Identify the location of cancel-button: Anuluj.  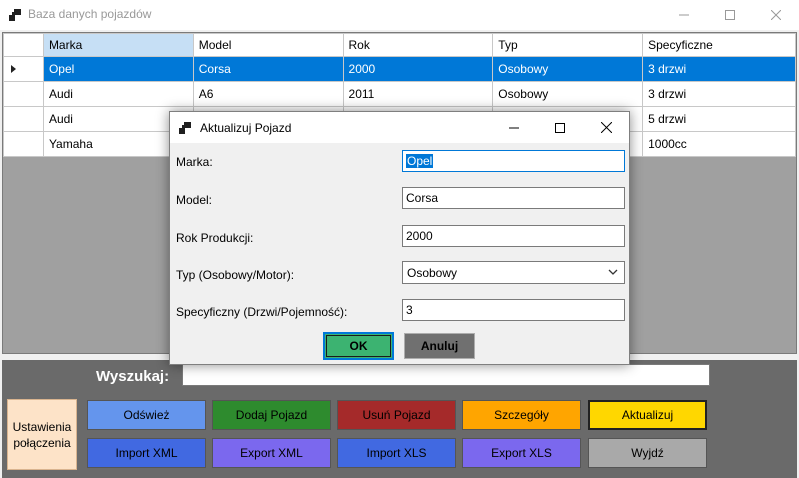
(439, 346).